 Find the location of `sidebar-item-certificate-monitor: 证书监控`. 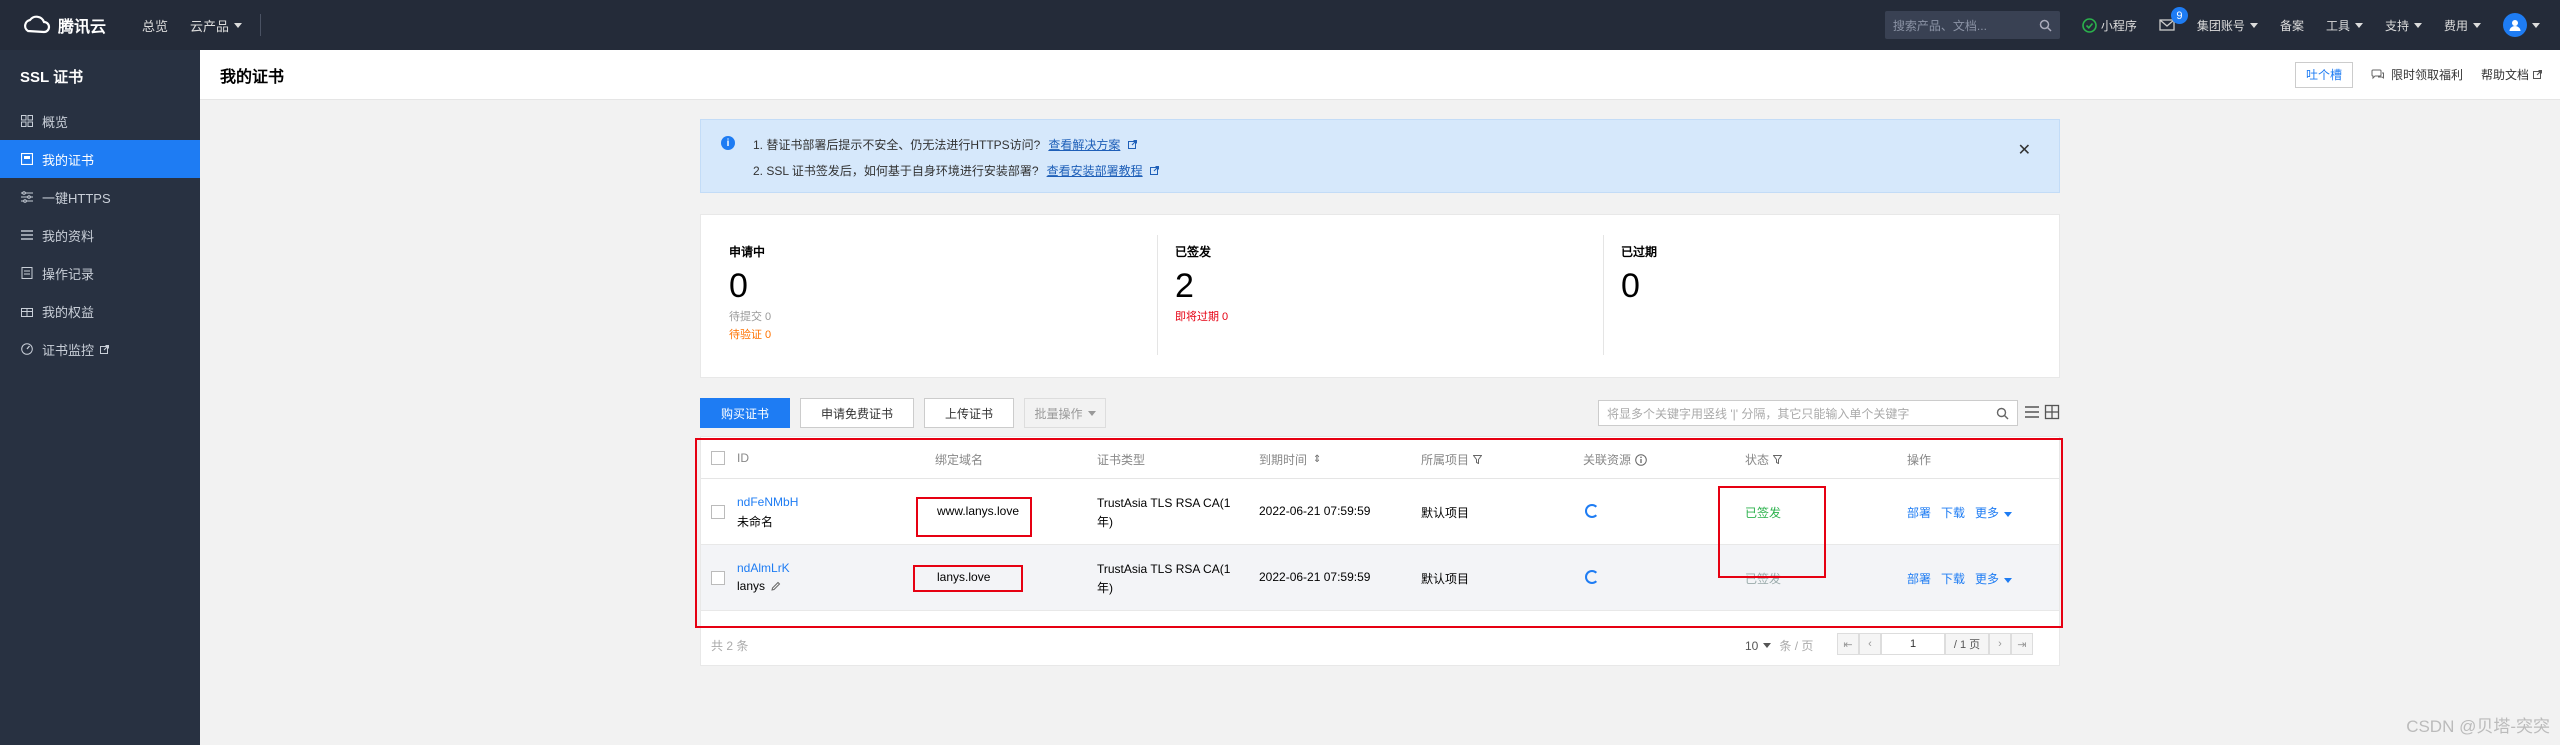

sidebar-item-certificate-monitor: 证书监控 is located at coordinates (100, 349).